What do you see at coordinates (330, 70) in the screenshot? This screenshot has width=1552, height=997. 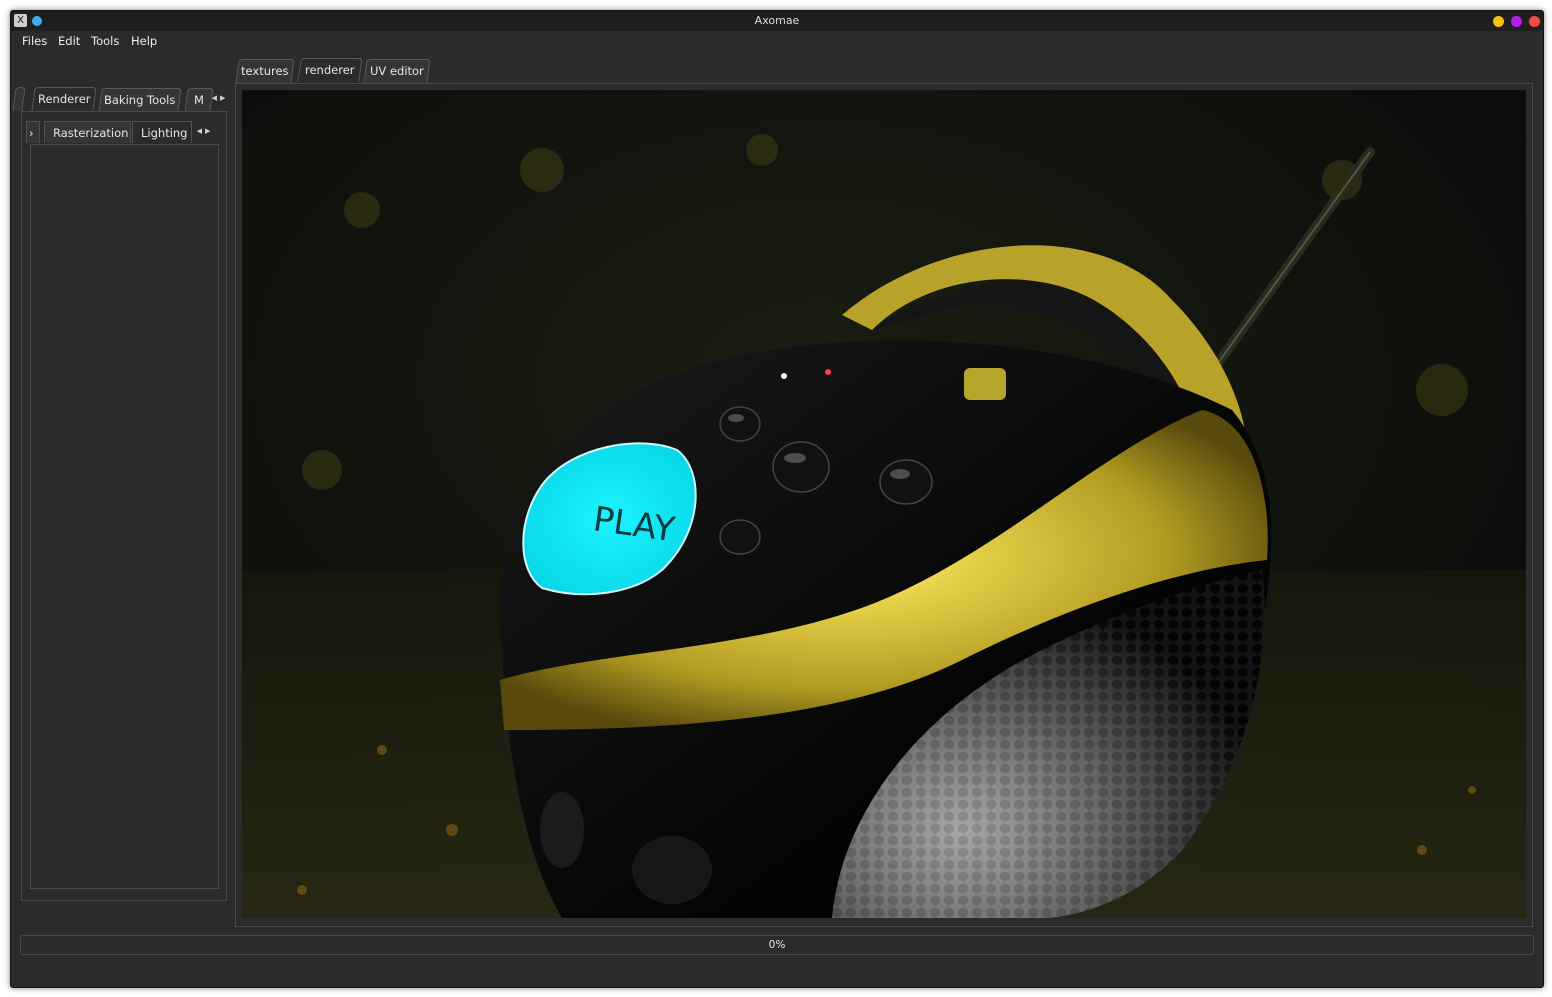 I see `tab-renderer-main: renderer` at bounding box center [330, 70].